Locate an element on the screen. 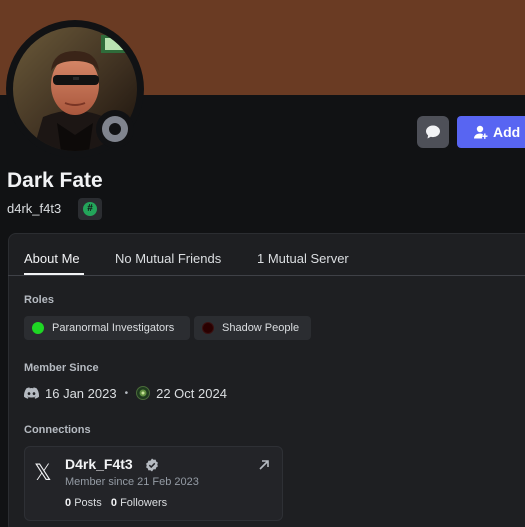  username: d4rk_f4t3 is located at coordinates (34, 208).